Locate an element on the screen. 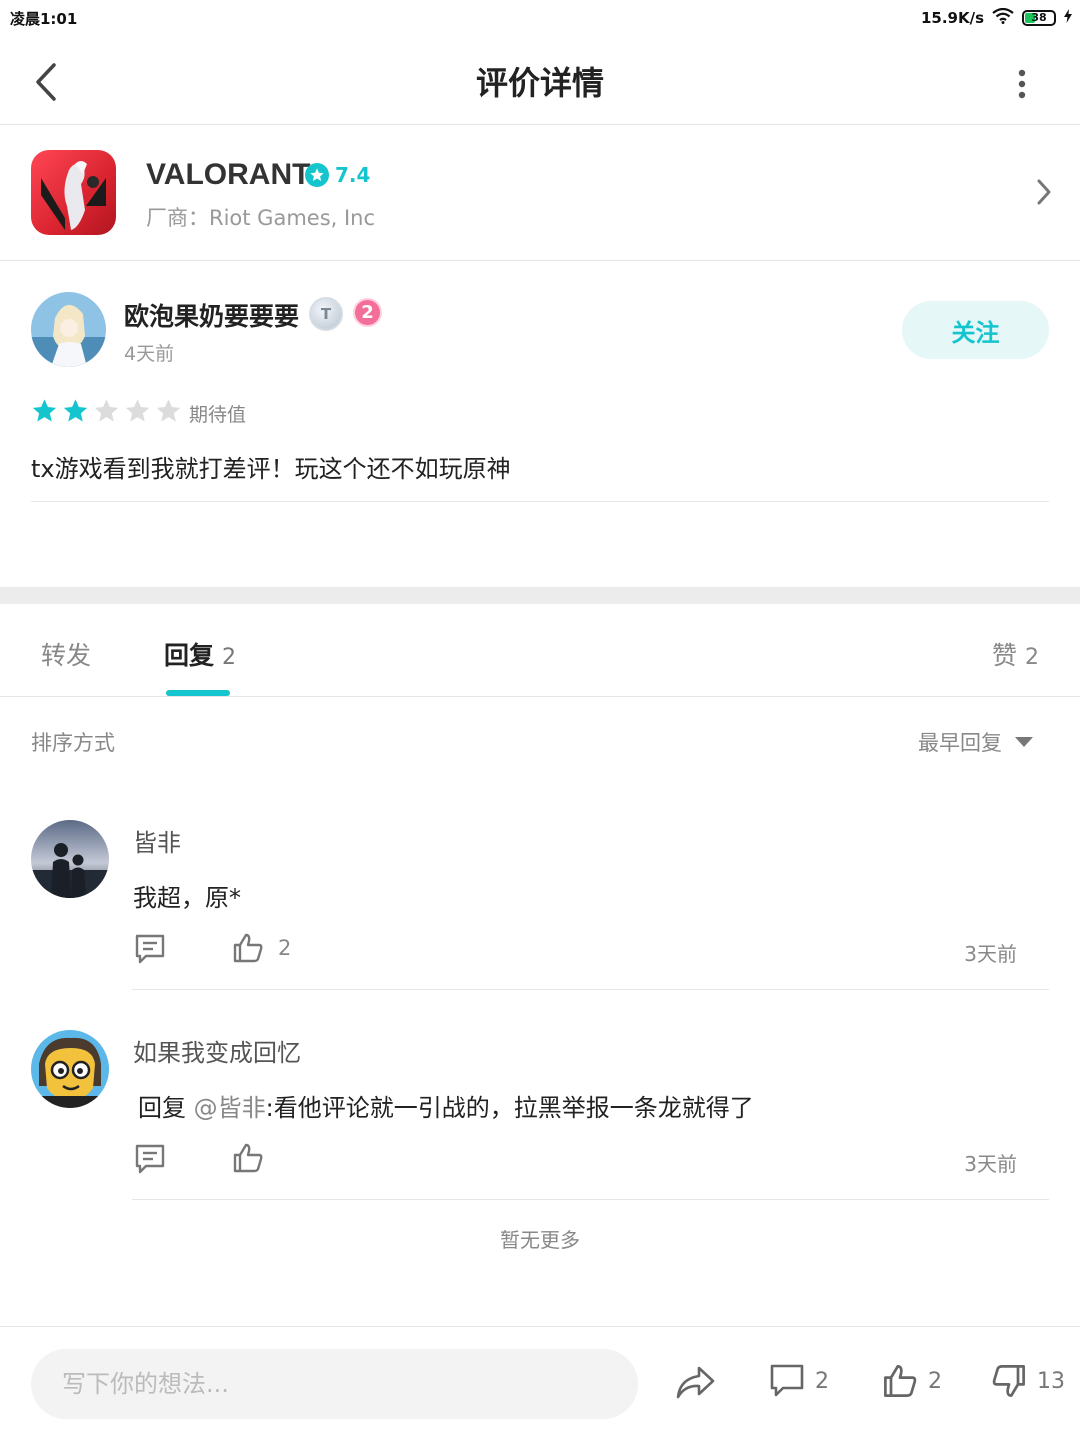 The height and width of the screenshot is (1440, 1080). follow-button: 关注 is located at coordinates (975, 330).